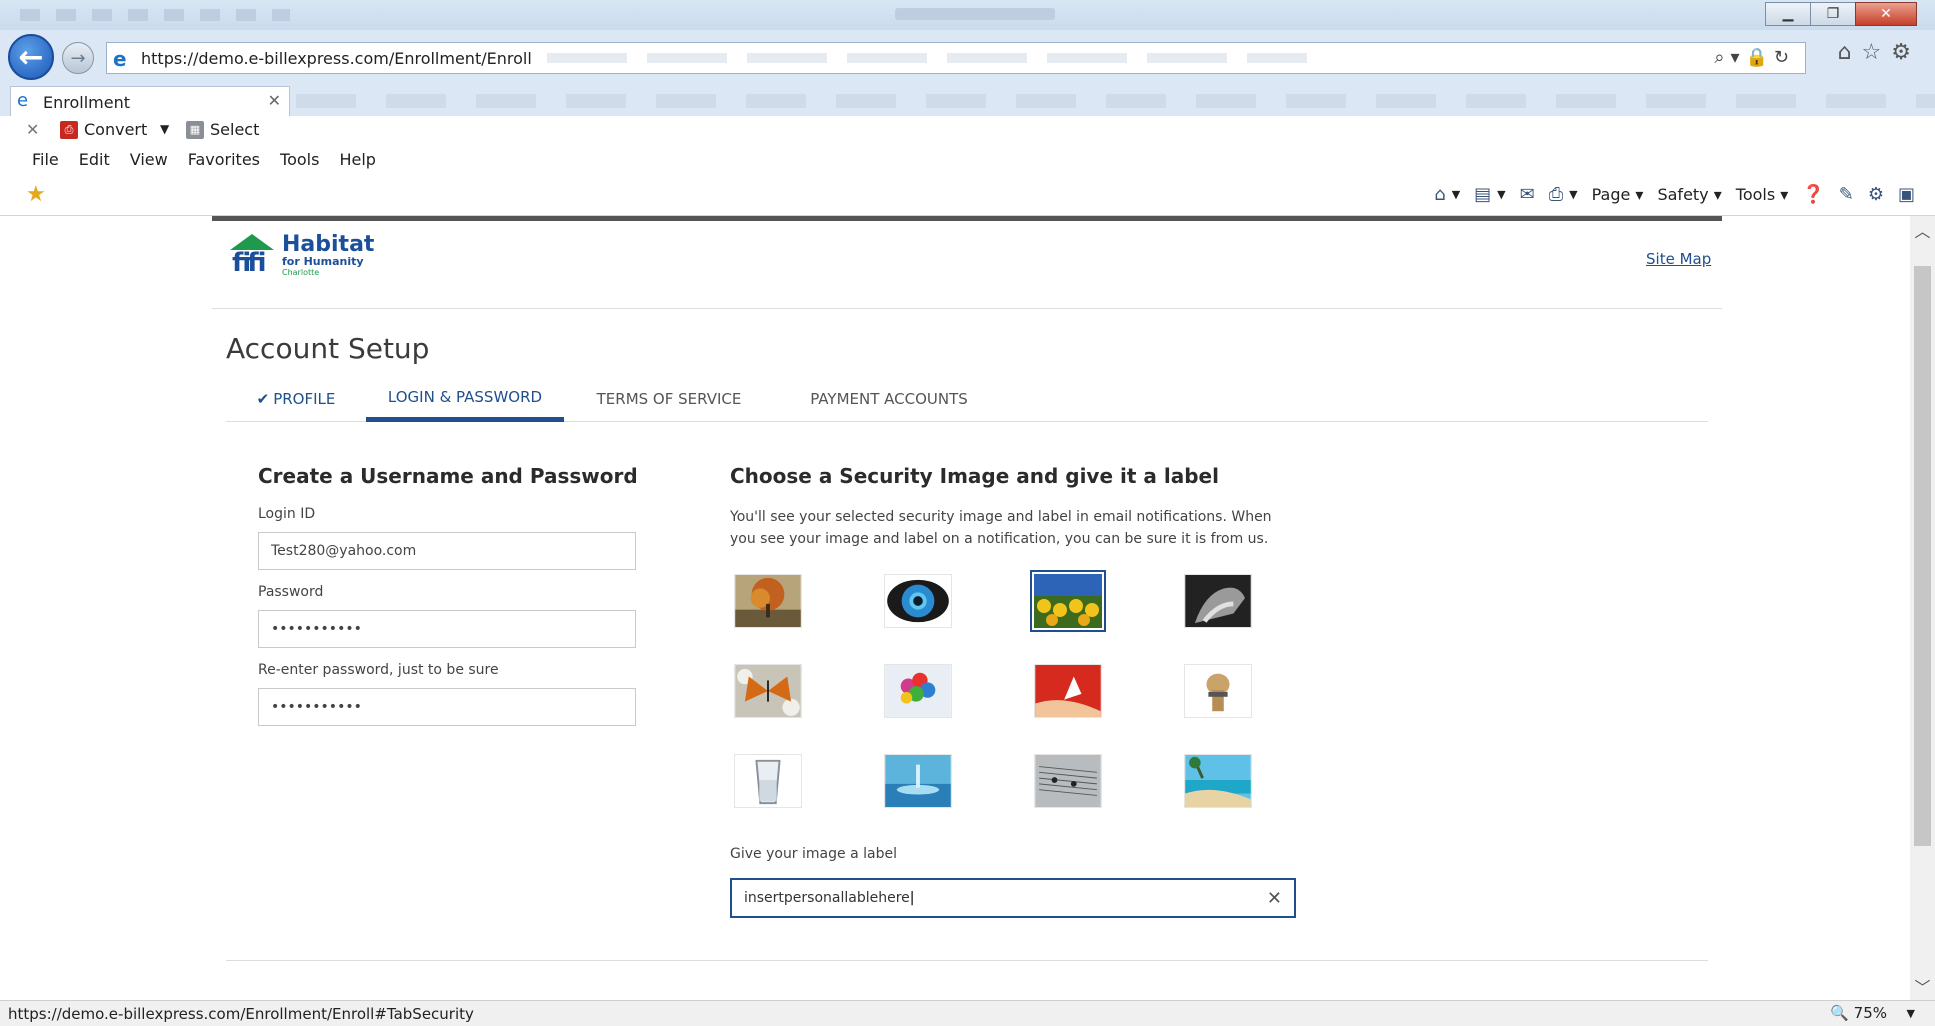 This screenshot has height=1026, width=1935. Describe the element at coordinates (813, 854) in the screenshot. I see `image-label-prompt: Give your image a label` at that location.